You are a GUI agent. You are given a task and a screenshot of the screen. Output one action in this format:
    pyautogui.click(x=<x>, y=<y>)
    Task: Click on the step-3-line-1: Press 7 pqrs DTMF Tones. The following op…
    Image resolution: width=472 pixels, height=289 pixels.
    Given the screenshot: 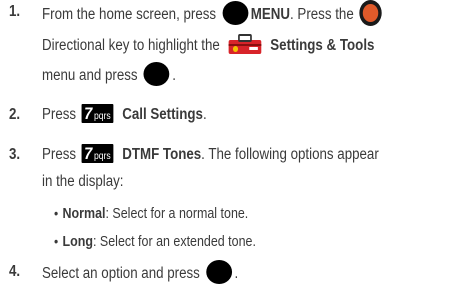 What is the action you would take?
    pyautogui.click(x=210, y=154)
    